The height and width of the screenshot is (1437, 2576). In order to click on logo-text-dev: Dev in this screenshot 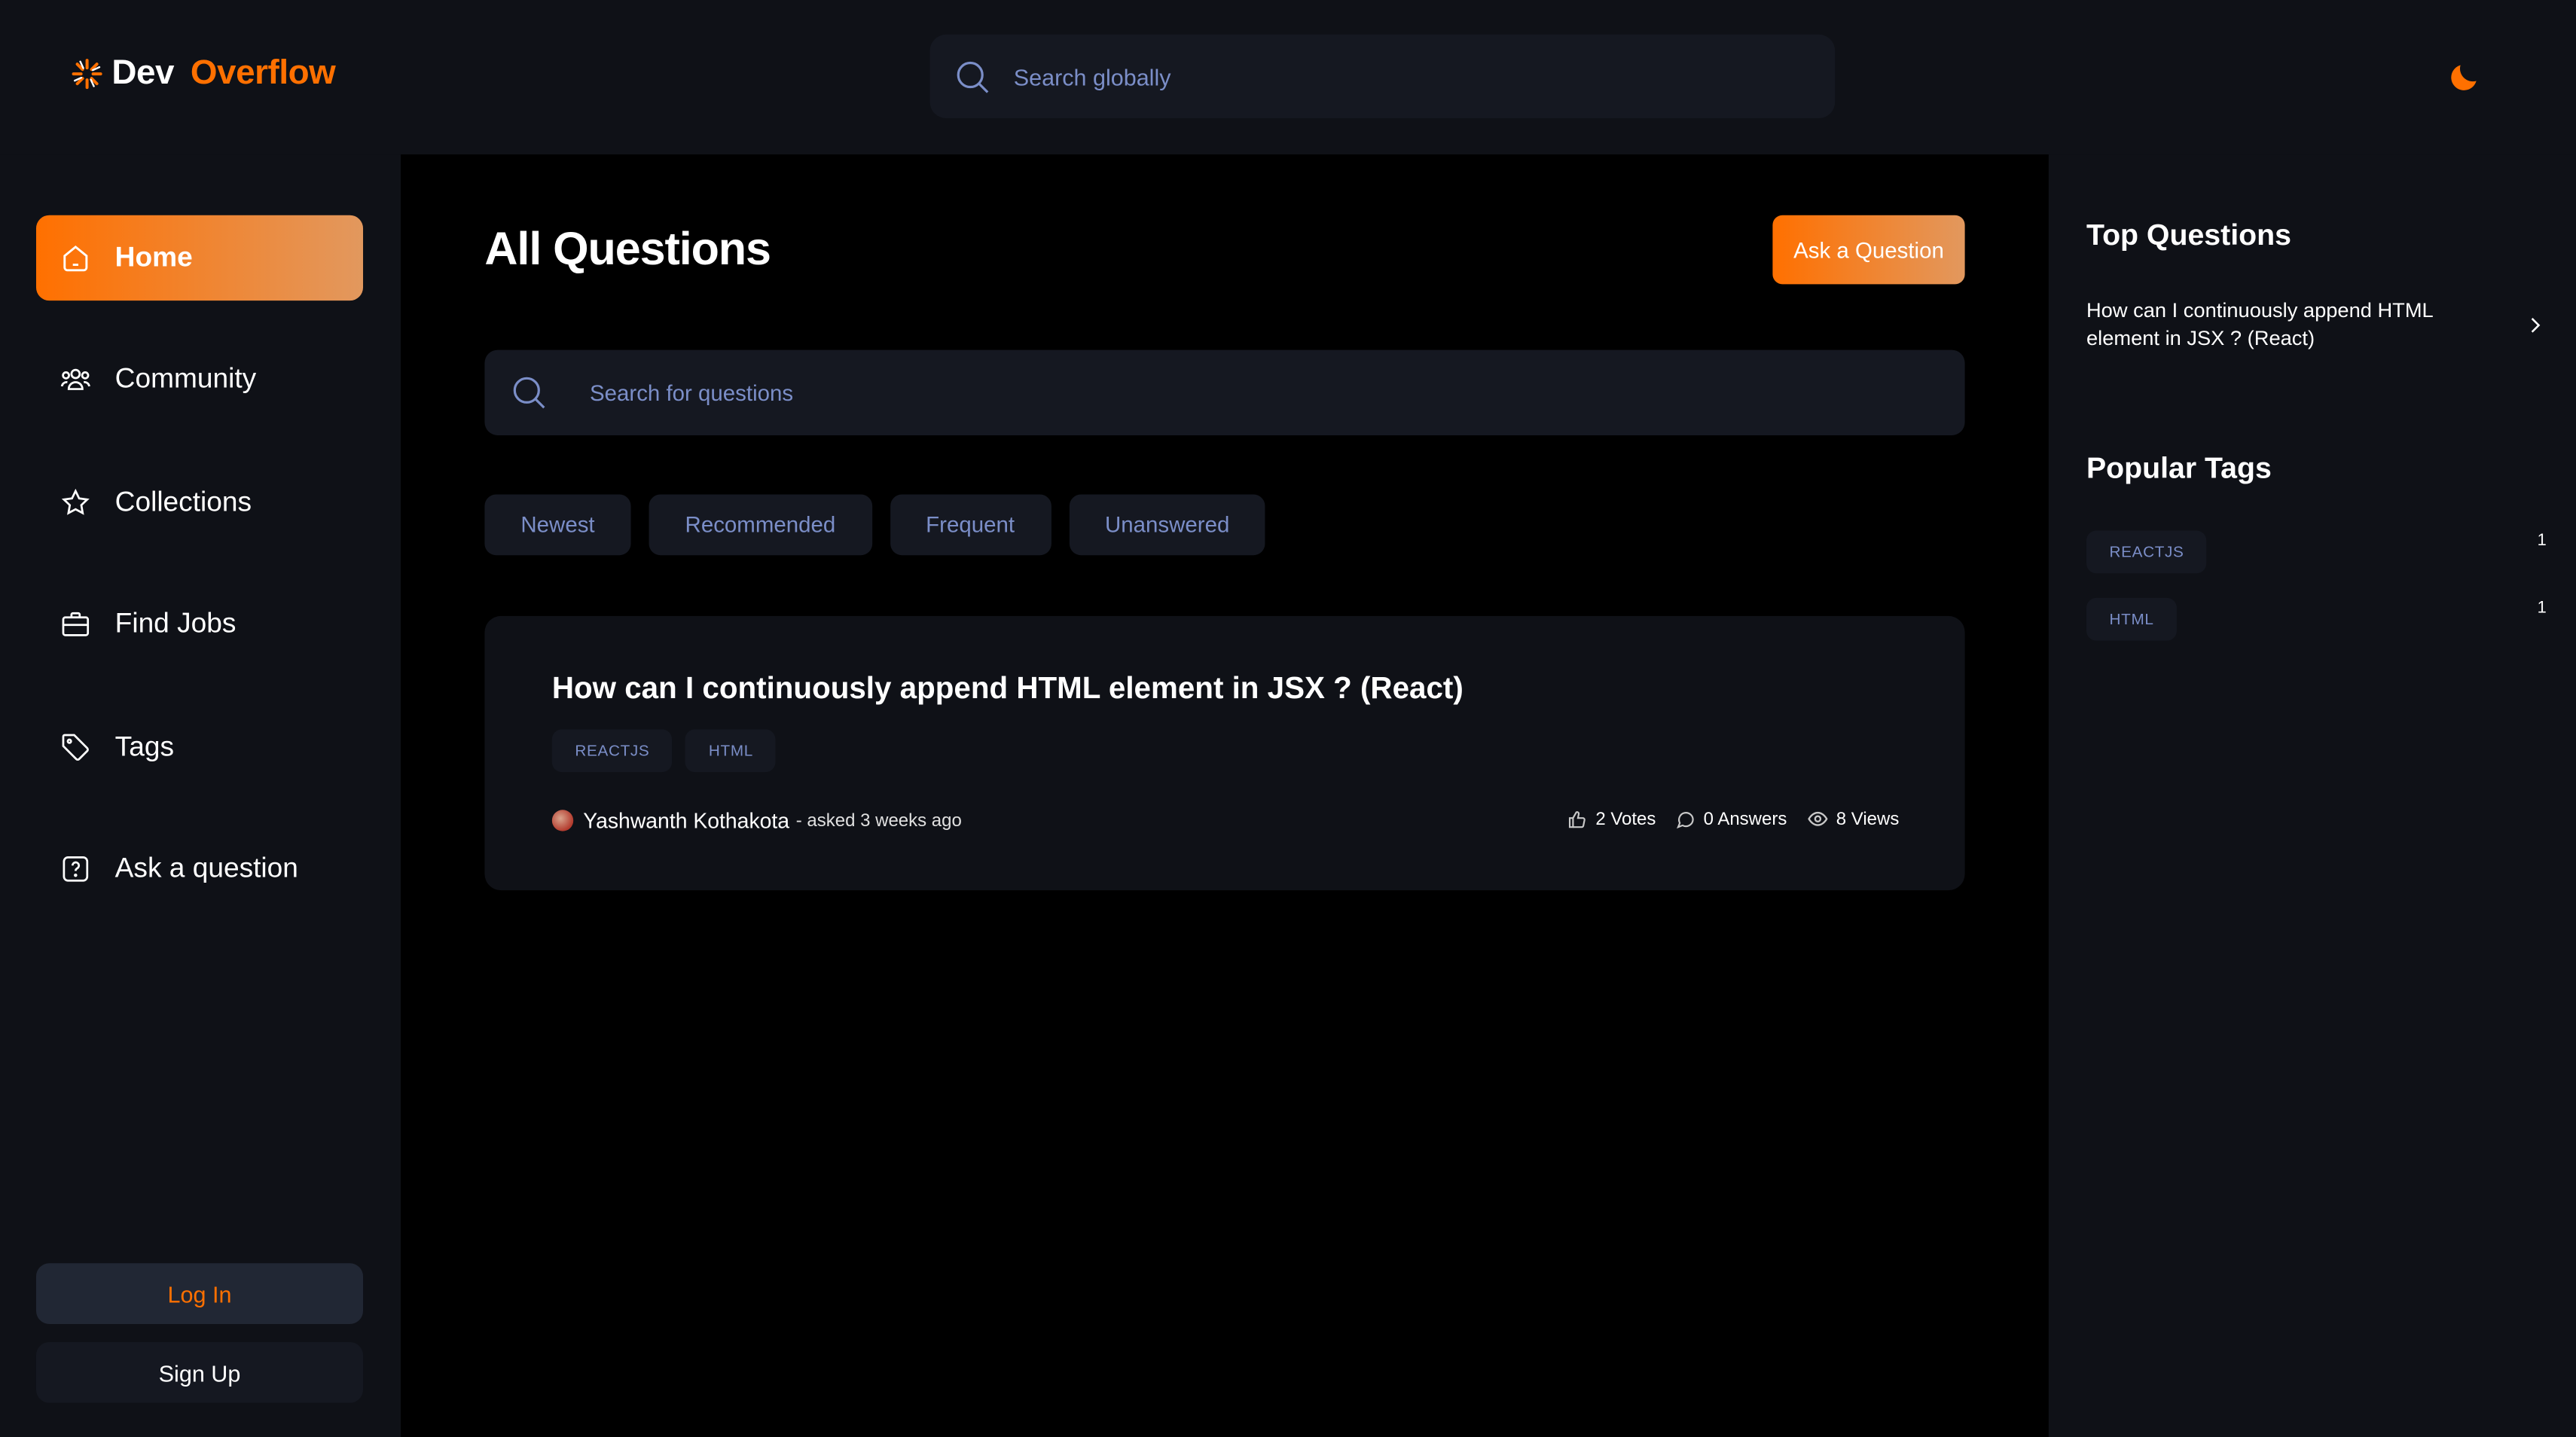, I will do `click(143, 73)`.